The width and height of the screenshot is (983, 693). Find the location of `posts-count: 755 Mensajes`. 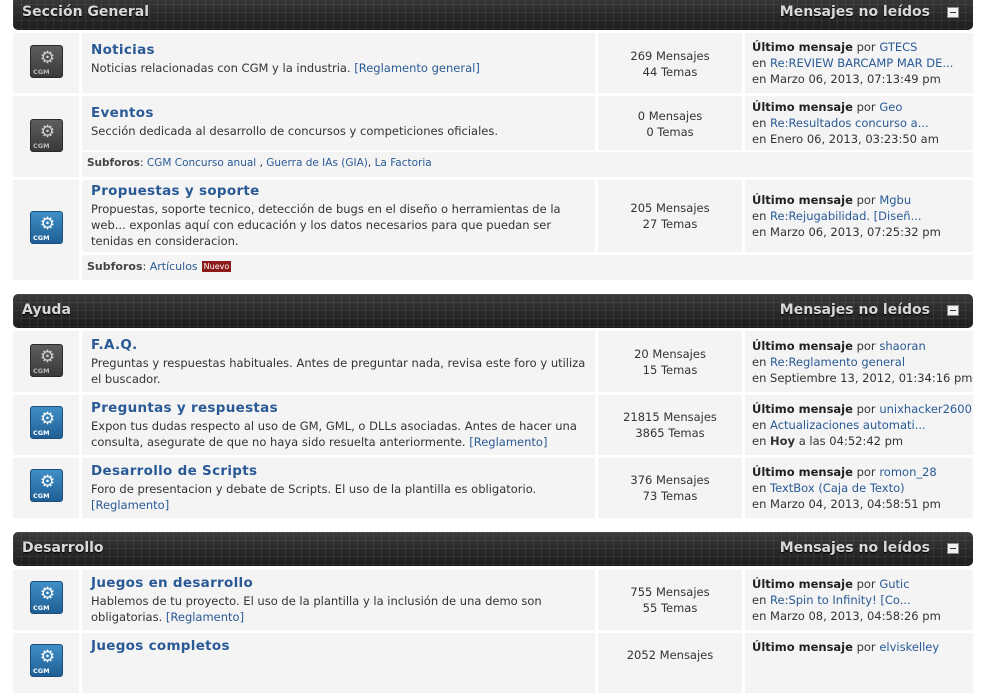

posts-count: 755 Mensajes is located at coordinates (670, 592).